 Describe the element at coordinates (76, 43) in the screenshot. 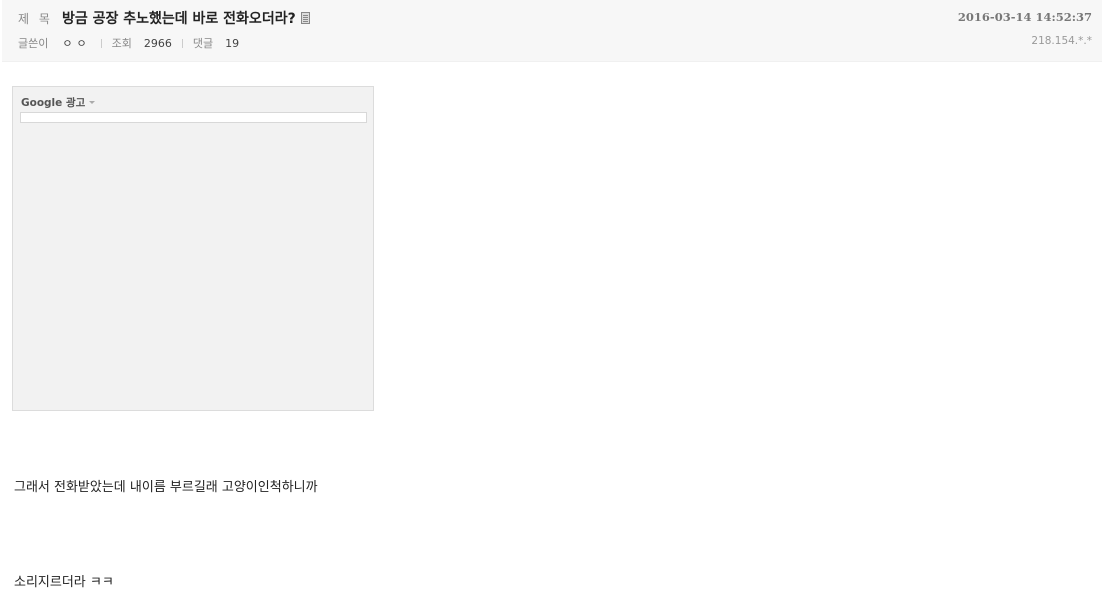

I see `author-name: ㅇㅇ` at that location.